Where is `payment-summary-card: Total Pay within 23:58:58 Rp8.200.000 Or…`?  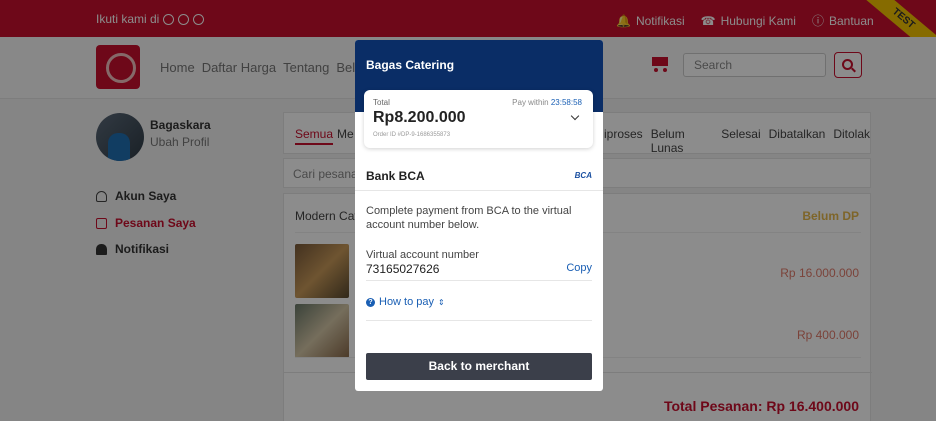 payment-summary-card: Total Pay within 23:58:58 Rp8.200.000 Or… is located at coordinates (478, 119).